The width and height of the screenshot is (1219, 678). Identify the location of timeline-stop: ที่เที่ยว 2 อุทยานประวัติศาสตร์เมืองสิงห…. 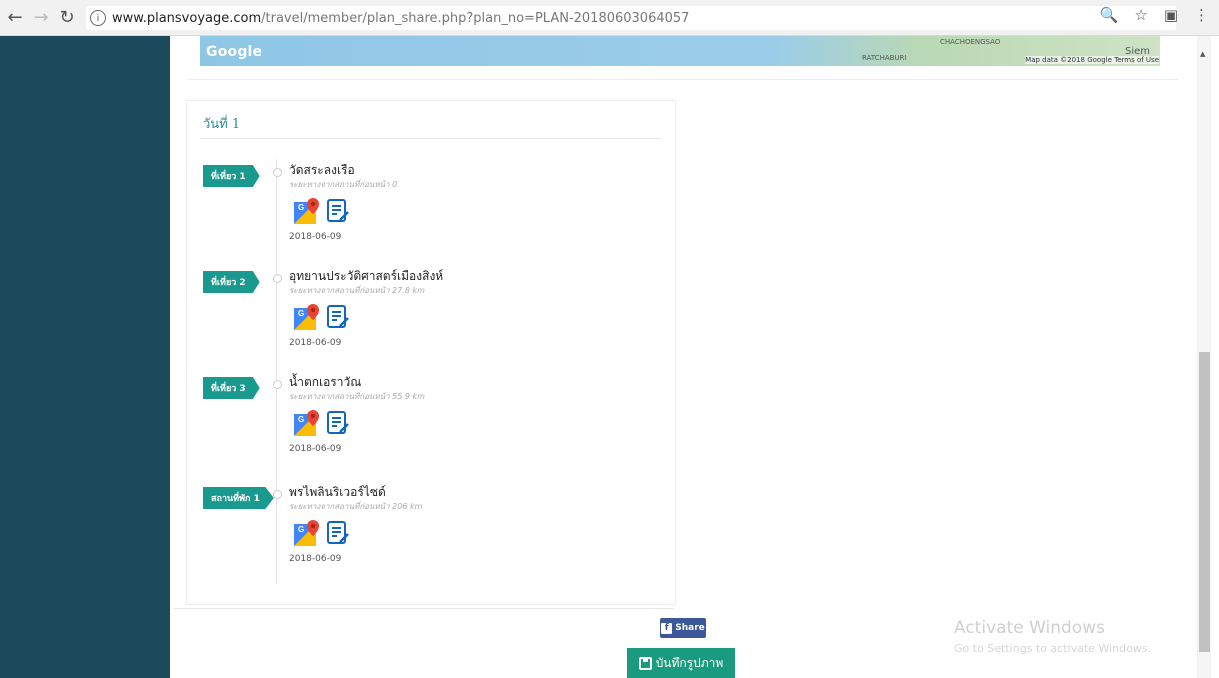
(432, 317).